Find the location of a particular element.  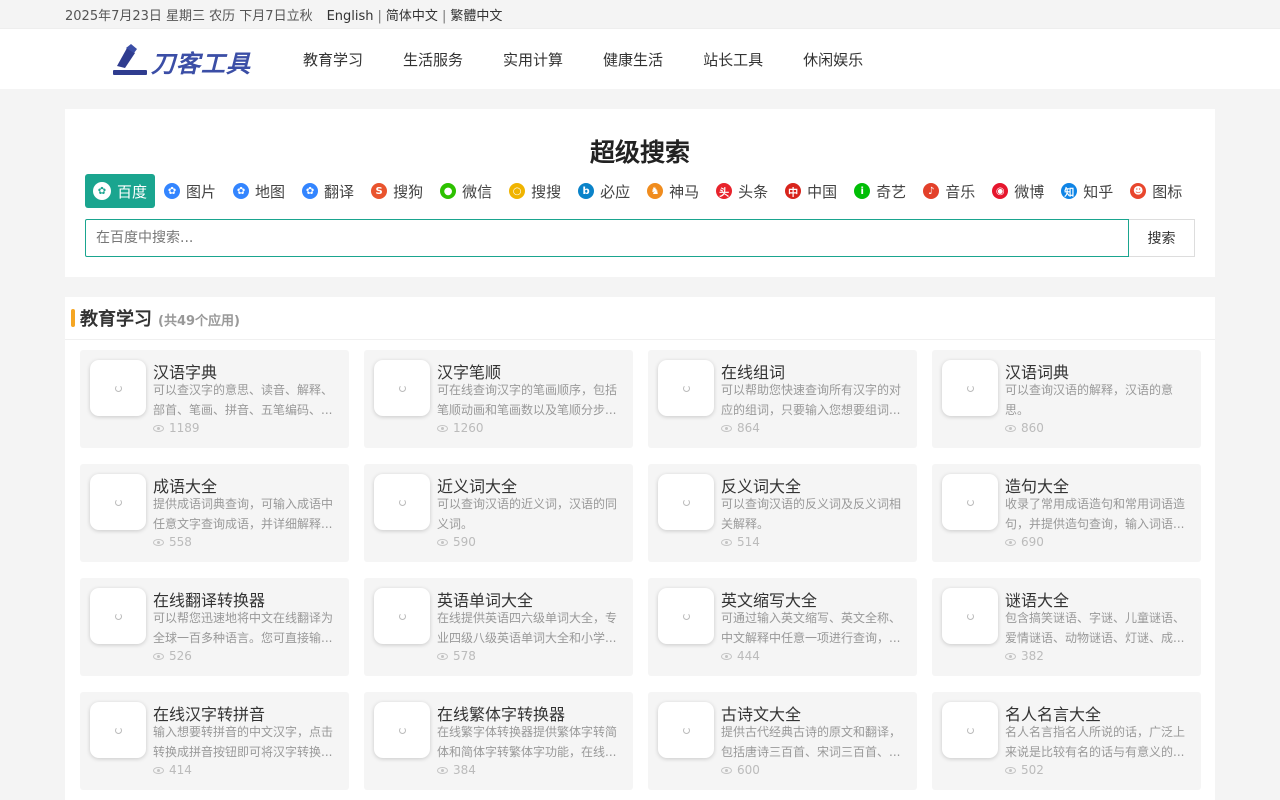

view-count: 414 is located at coordinates (180, 770).